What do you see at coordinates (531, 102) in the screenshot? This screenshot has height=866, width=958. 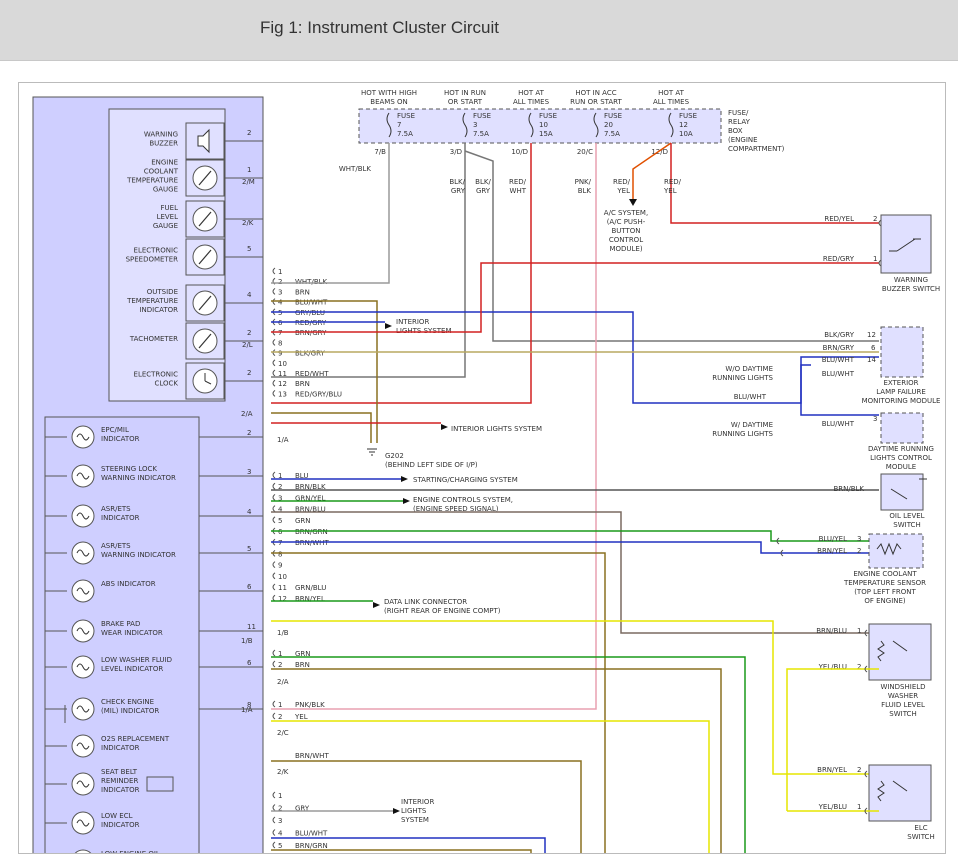 I see `fuse-hot-label: ALL TIMES` at bounding box center [531, 102].